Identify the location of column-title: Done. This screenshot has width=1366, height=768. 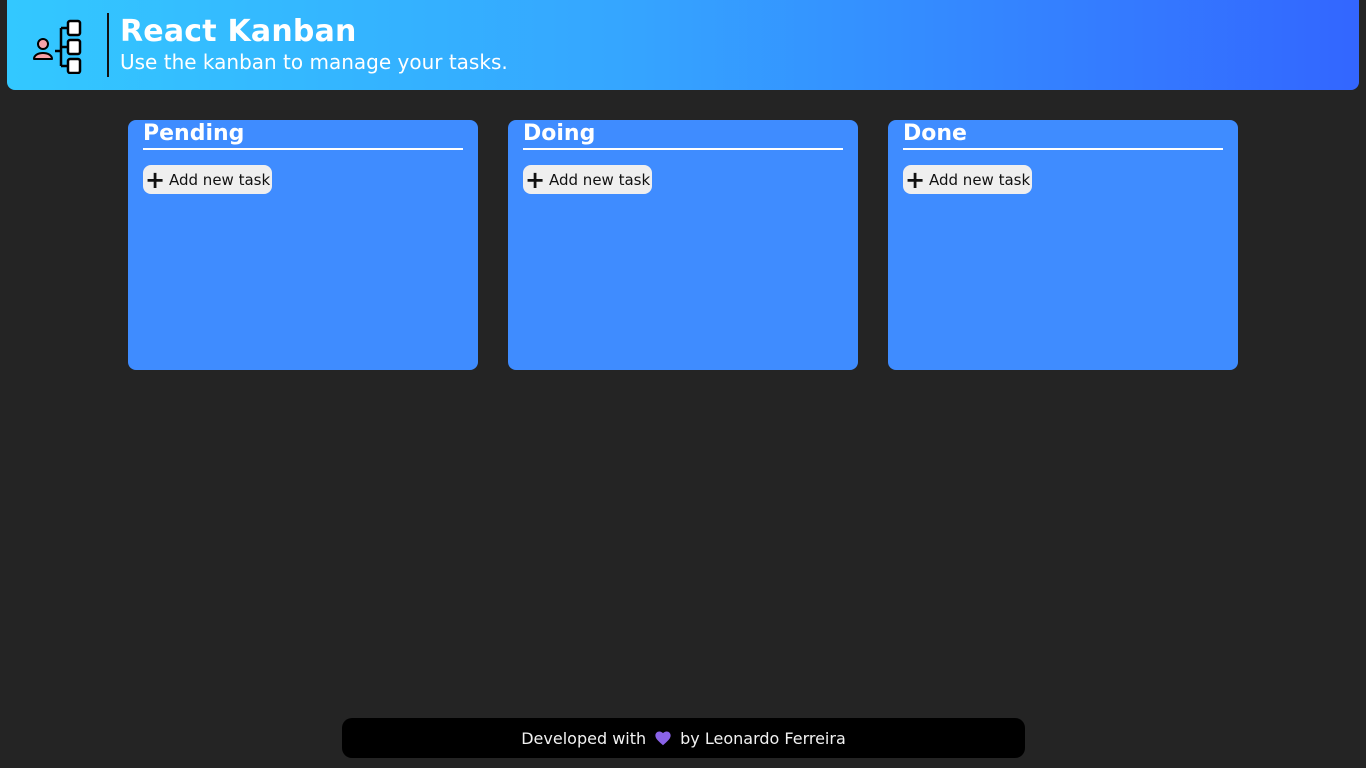
(1063, 135).